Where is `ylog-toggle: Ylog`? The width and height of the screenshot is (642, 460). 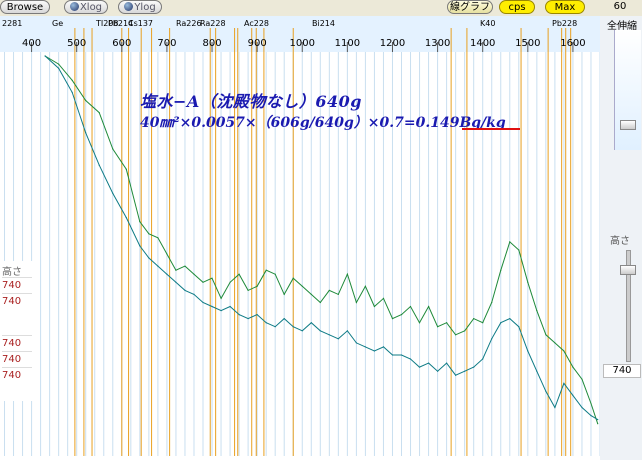
ylog-toggle: Ylog is located at coordinates (140, 7).